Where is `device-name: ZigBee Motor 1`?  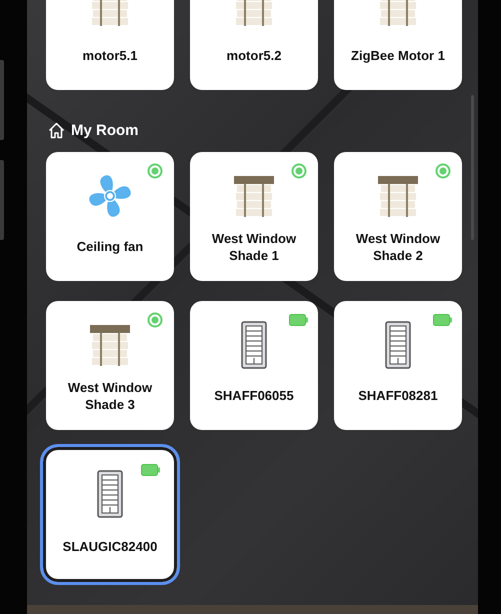
device-name: ZigBee Motor 1 is located at coordinates (398, 55).